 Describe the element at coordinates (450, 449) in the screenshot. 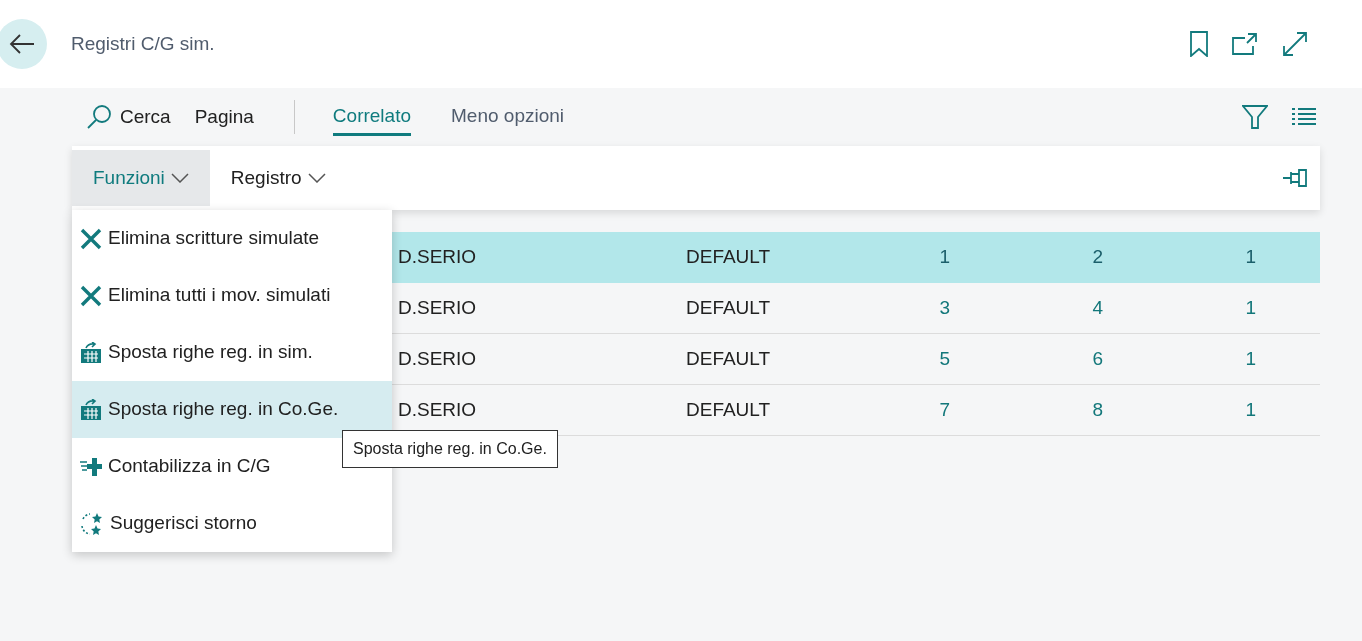

I see `tooltip: Sposta righe reg. in Co.Ge.` at that location.